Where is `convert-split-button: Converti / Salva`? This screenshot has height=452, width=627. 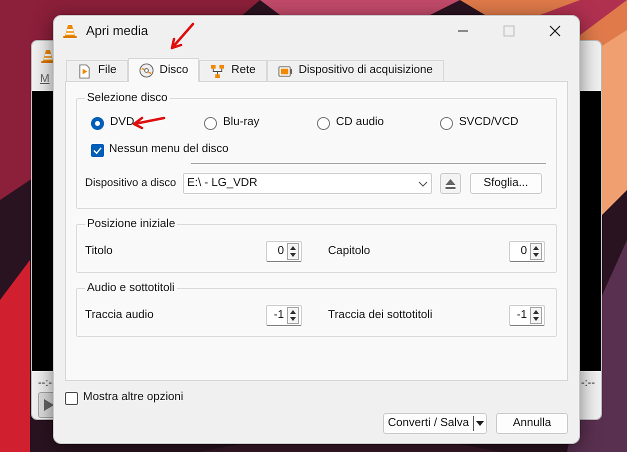
convert-split-button: Converti / Salva is located at coordinates (434, 423).